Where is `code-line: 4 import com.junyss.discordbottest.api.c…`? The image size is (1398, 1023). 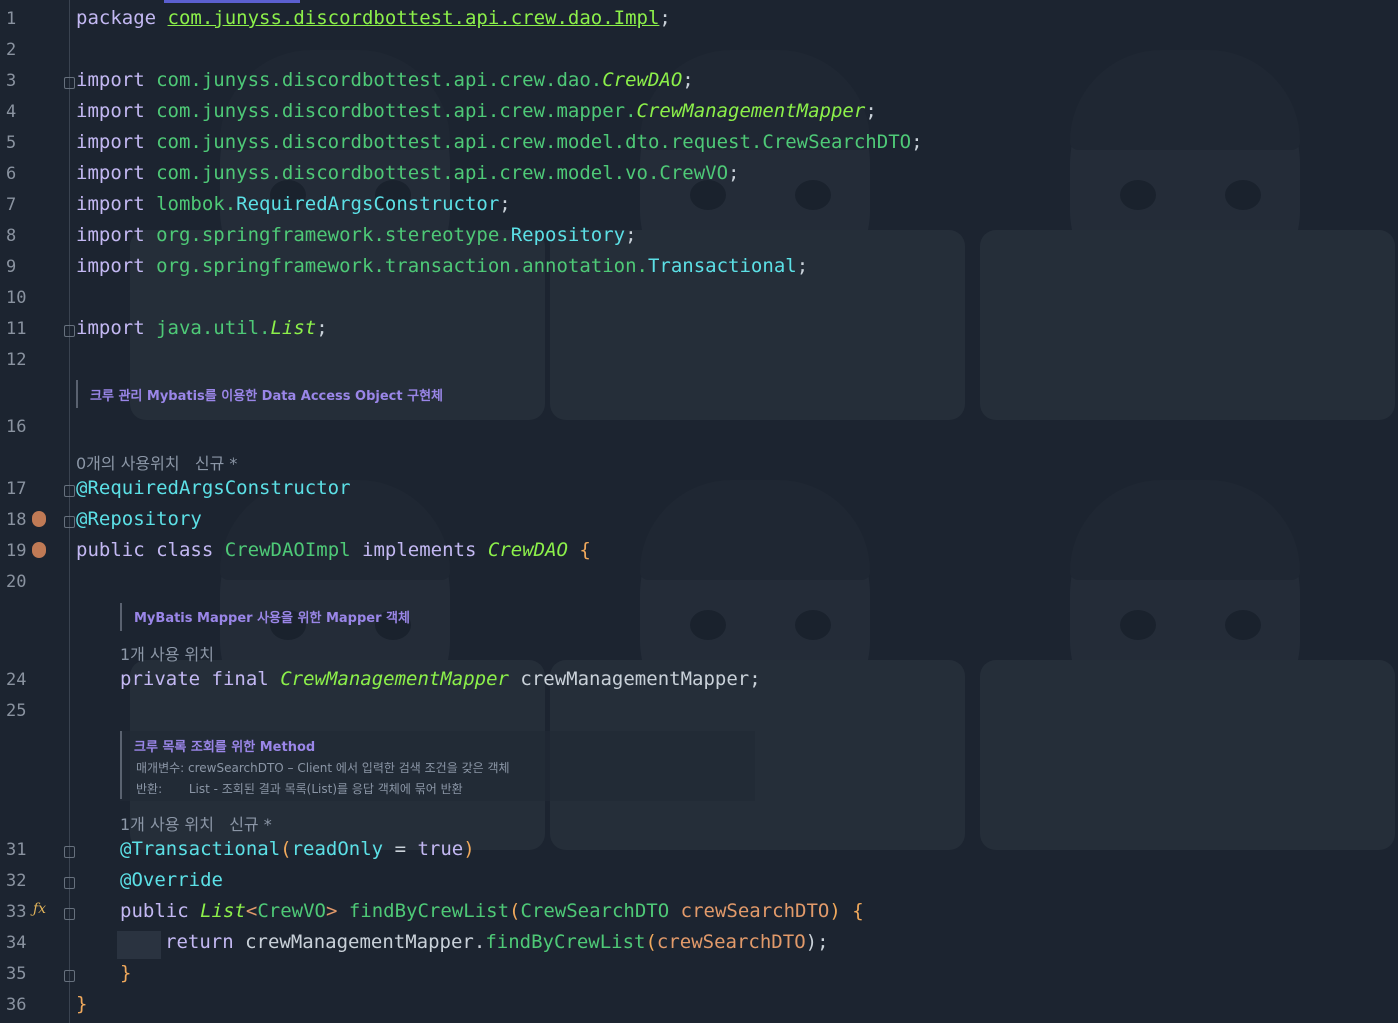
code-line: 4 import com.junyss.discordbottest.api.c… is located at coordinates (699, 113).